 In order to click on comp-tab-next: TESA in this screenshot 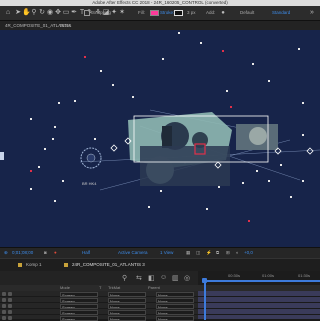, I will do `click(65, 25)`.